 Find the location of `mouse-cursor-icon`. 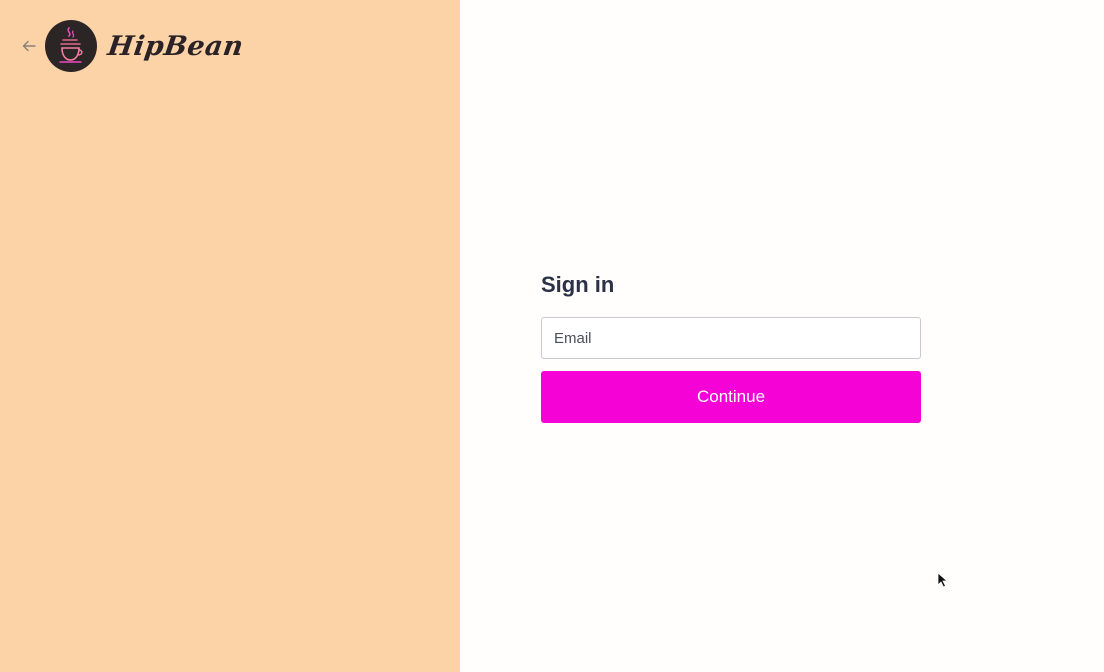

mouse-cursor-icon is located at coordinates (943, 580).